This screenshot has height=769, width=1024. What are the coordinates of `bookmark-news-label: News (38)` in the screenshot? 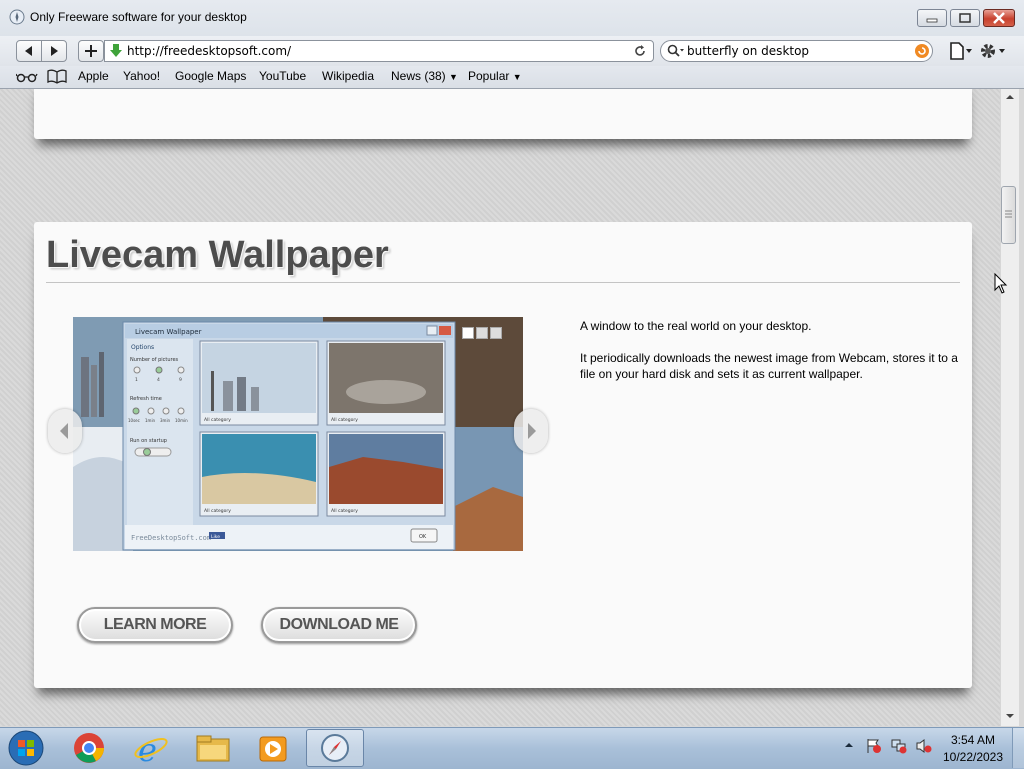 It's located at (418, 76).